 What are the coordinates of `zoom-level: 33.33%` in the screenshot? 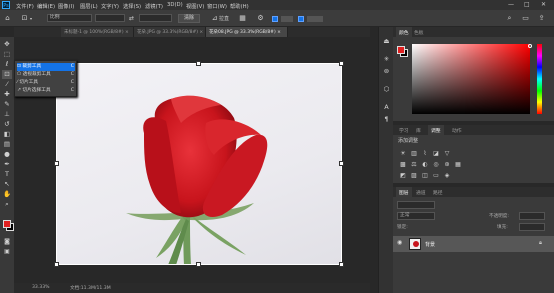 It's located at (41, 287).